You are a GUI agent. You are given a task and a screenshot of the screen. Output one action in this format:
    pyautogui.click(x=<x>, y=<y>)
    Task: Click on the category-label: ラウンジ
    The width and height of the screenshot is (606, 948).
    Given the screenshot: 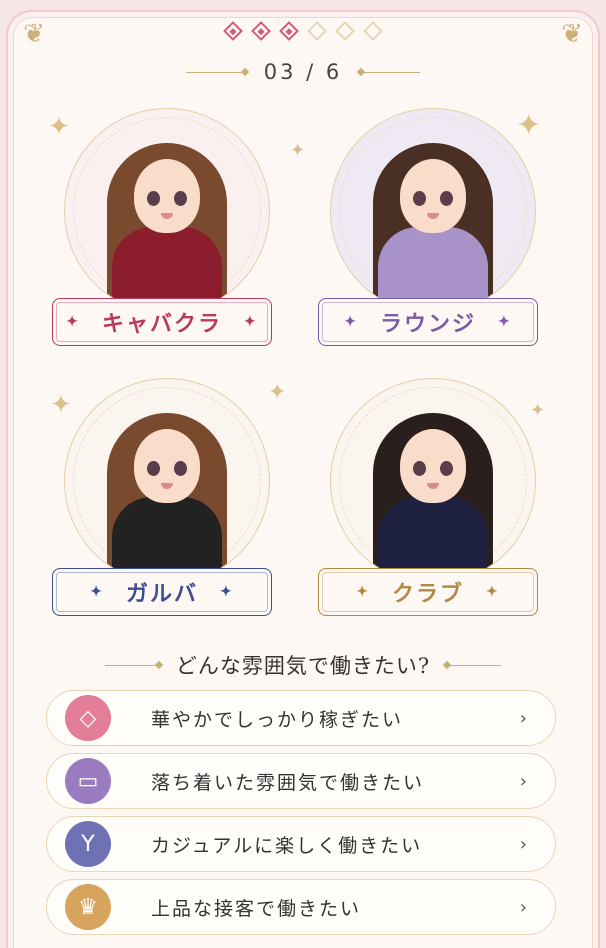 What is the action you would take?
    pyautogui.click(x=427, y=324)
    